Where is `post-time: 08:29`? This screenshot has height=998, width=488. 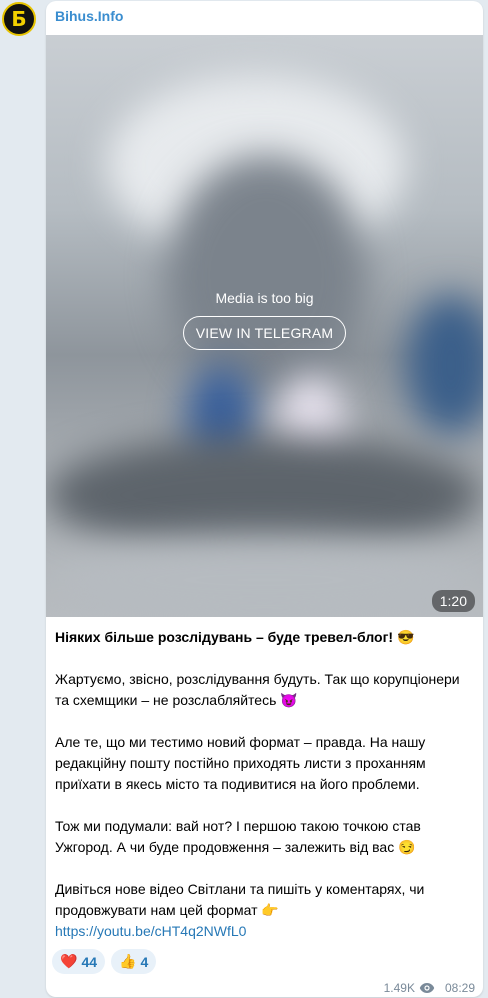 post-time: 08:29 is located at coordinates (459, 988).